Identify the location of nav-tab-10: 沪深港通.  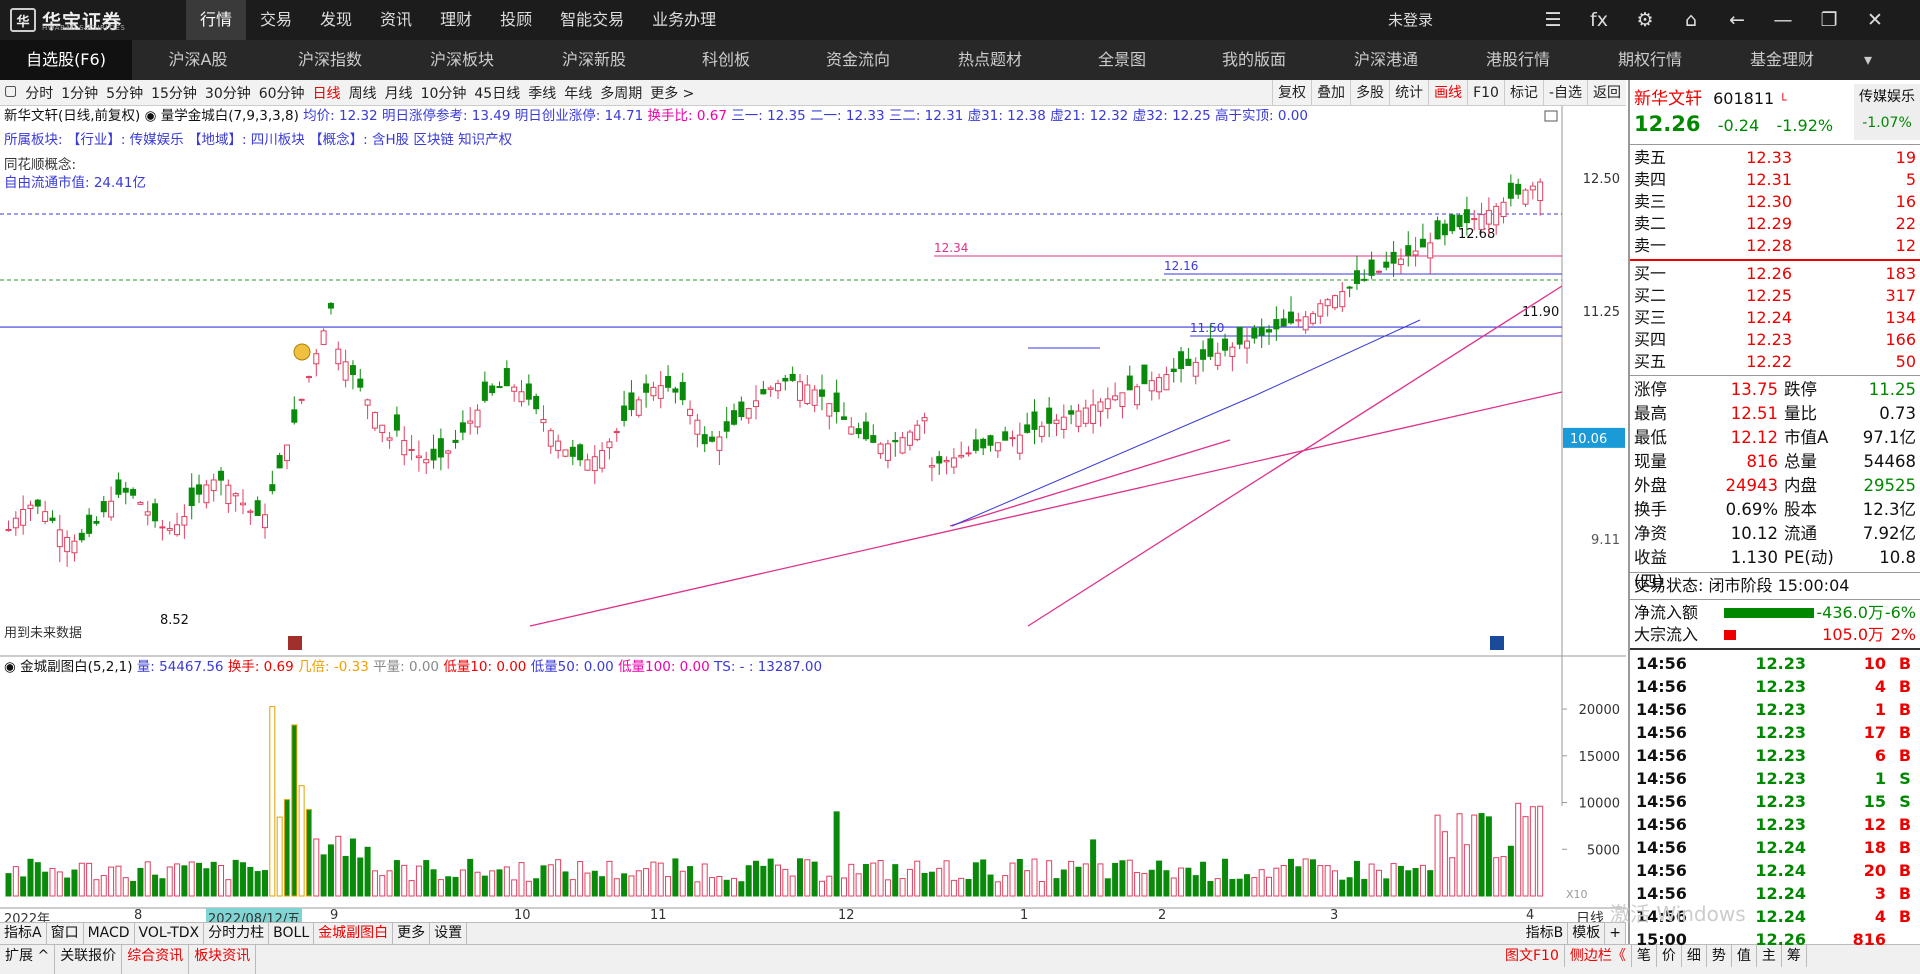
(1386, 60).